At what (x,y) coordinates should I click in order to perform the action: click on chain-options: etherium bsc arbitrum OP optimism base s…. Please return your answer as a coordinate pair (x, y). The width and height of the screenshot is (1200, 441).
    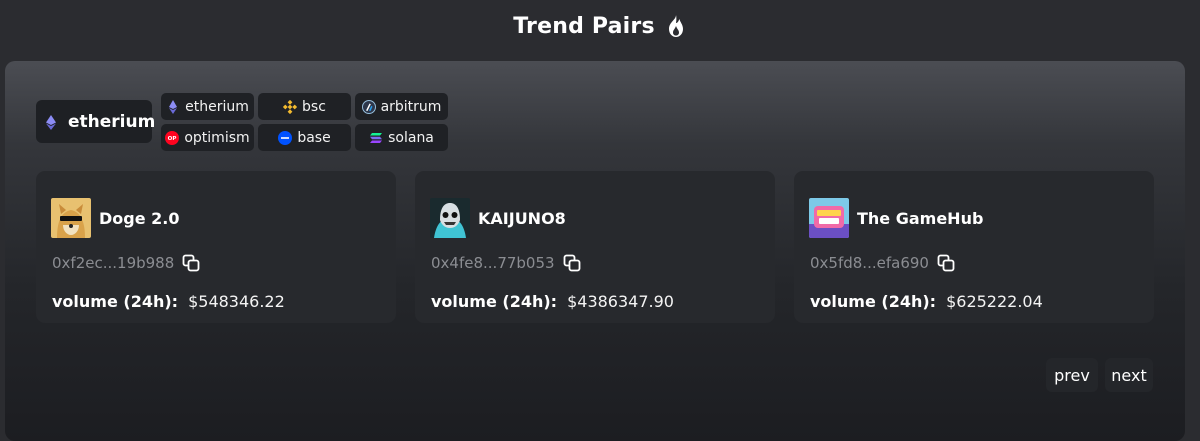
    Looking at the image, I should click on (304, 122).